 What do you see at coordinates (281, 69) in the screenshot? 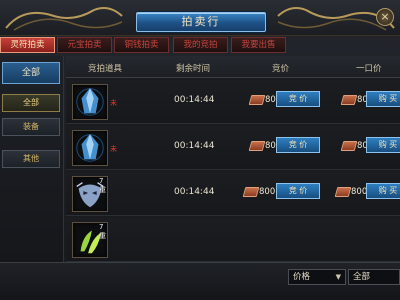
I see `header-bid: 竞价` at bounding box center [281, 69].